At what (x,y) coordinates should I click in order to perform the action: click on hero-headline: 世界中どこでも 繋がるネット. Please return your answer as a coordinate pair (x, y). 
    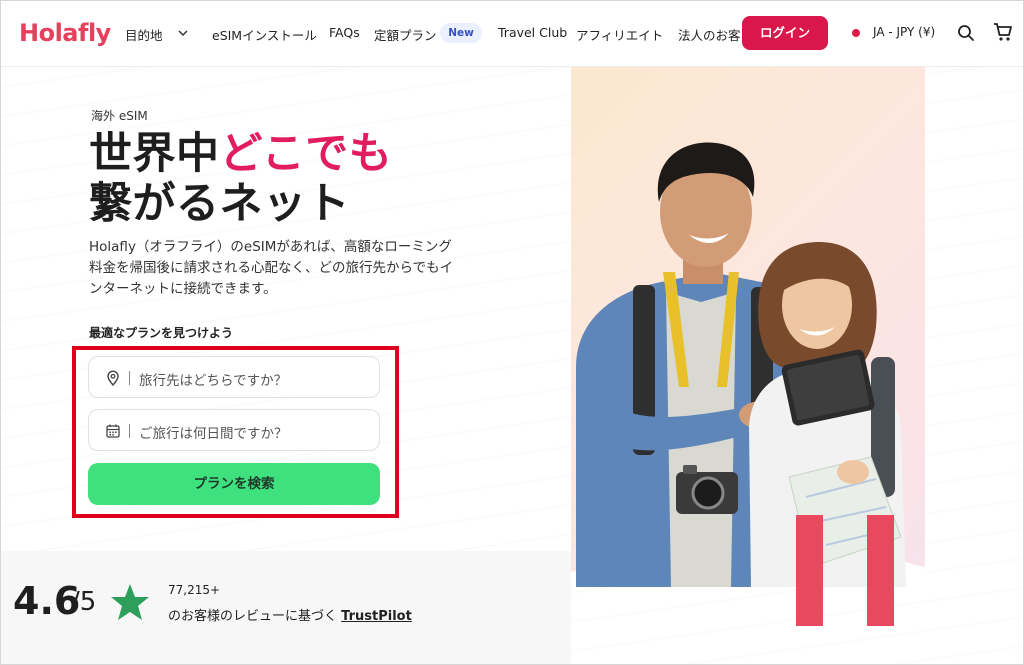
    Looking at the image, I should click on (299, 179).